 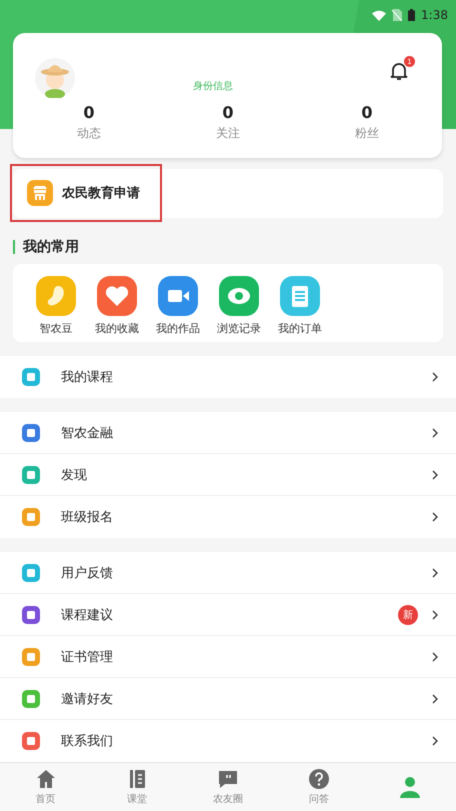 I want to click on menu-item: 我的课程, so click(x=228, y=377).